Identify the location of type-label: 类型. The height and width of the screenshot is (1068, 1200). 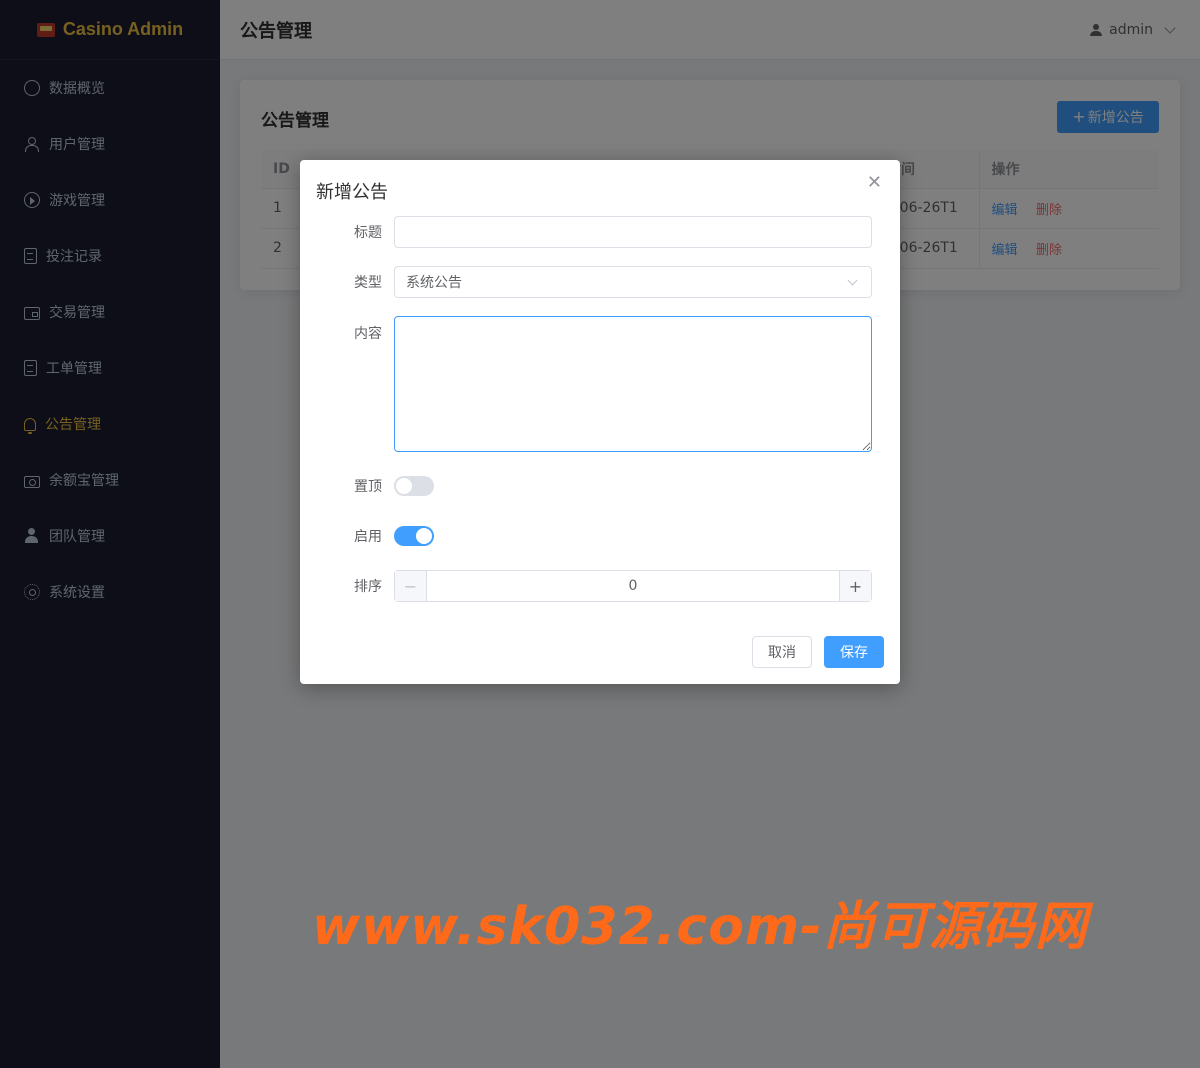
(368, 283).